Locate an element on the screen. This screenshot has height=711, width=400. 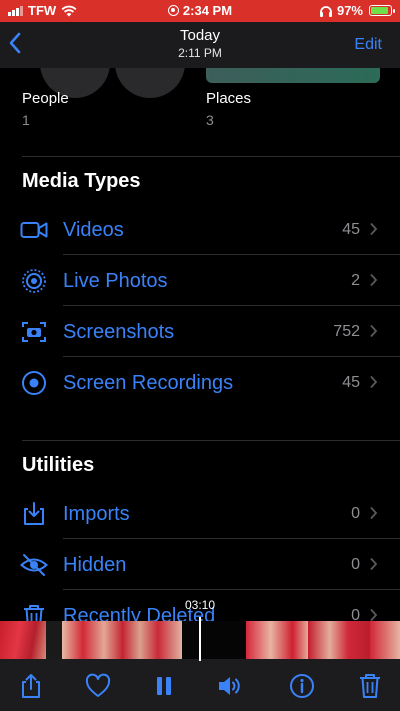
screen-recording-icon is located at coordinates (34, 383).